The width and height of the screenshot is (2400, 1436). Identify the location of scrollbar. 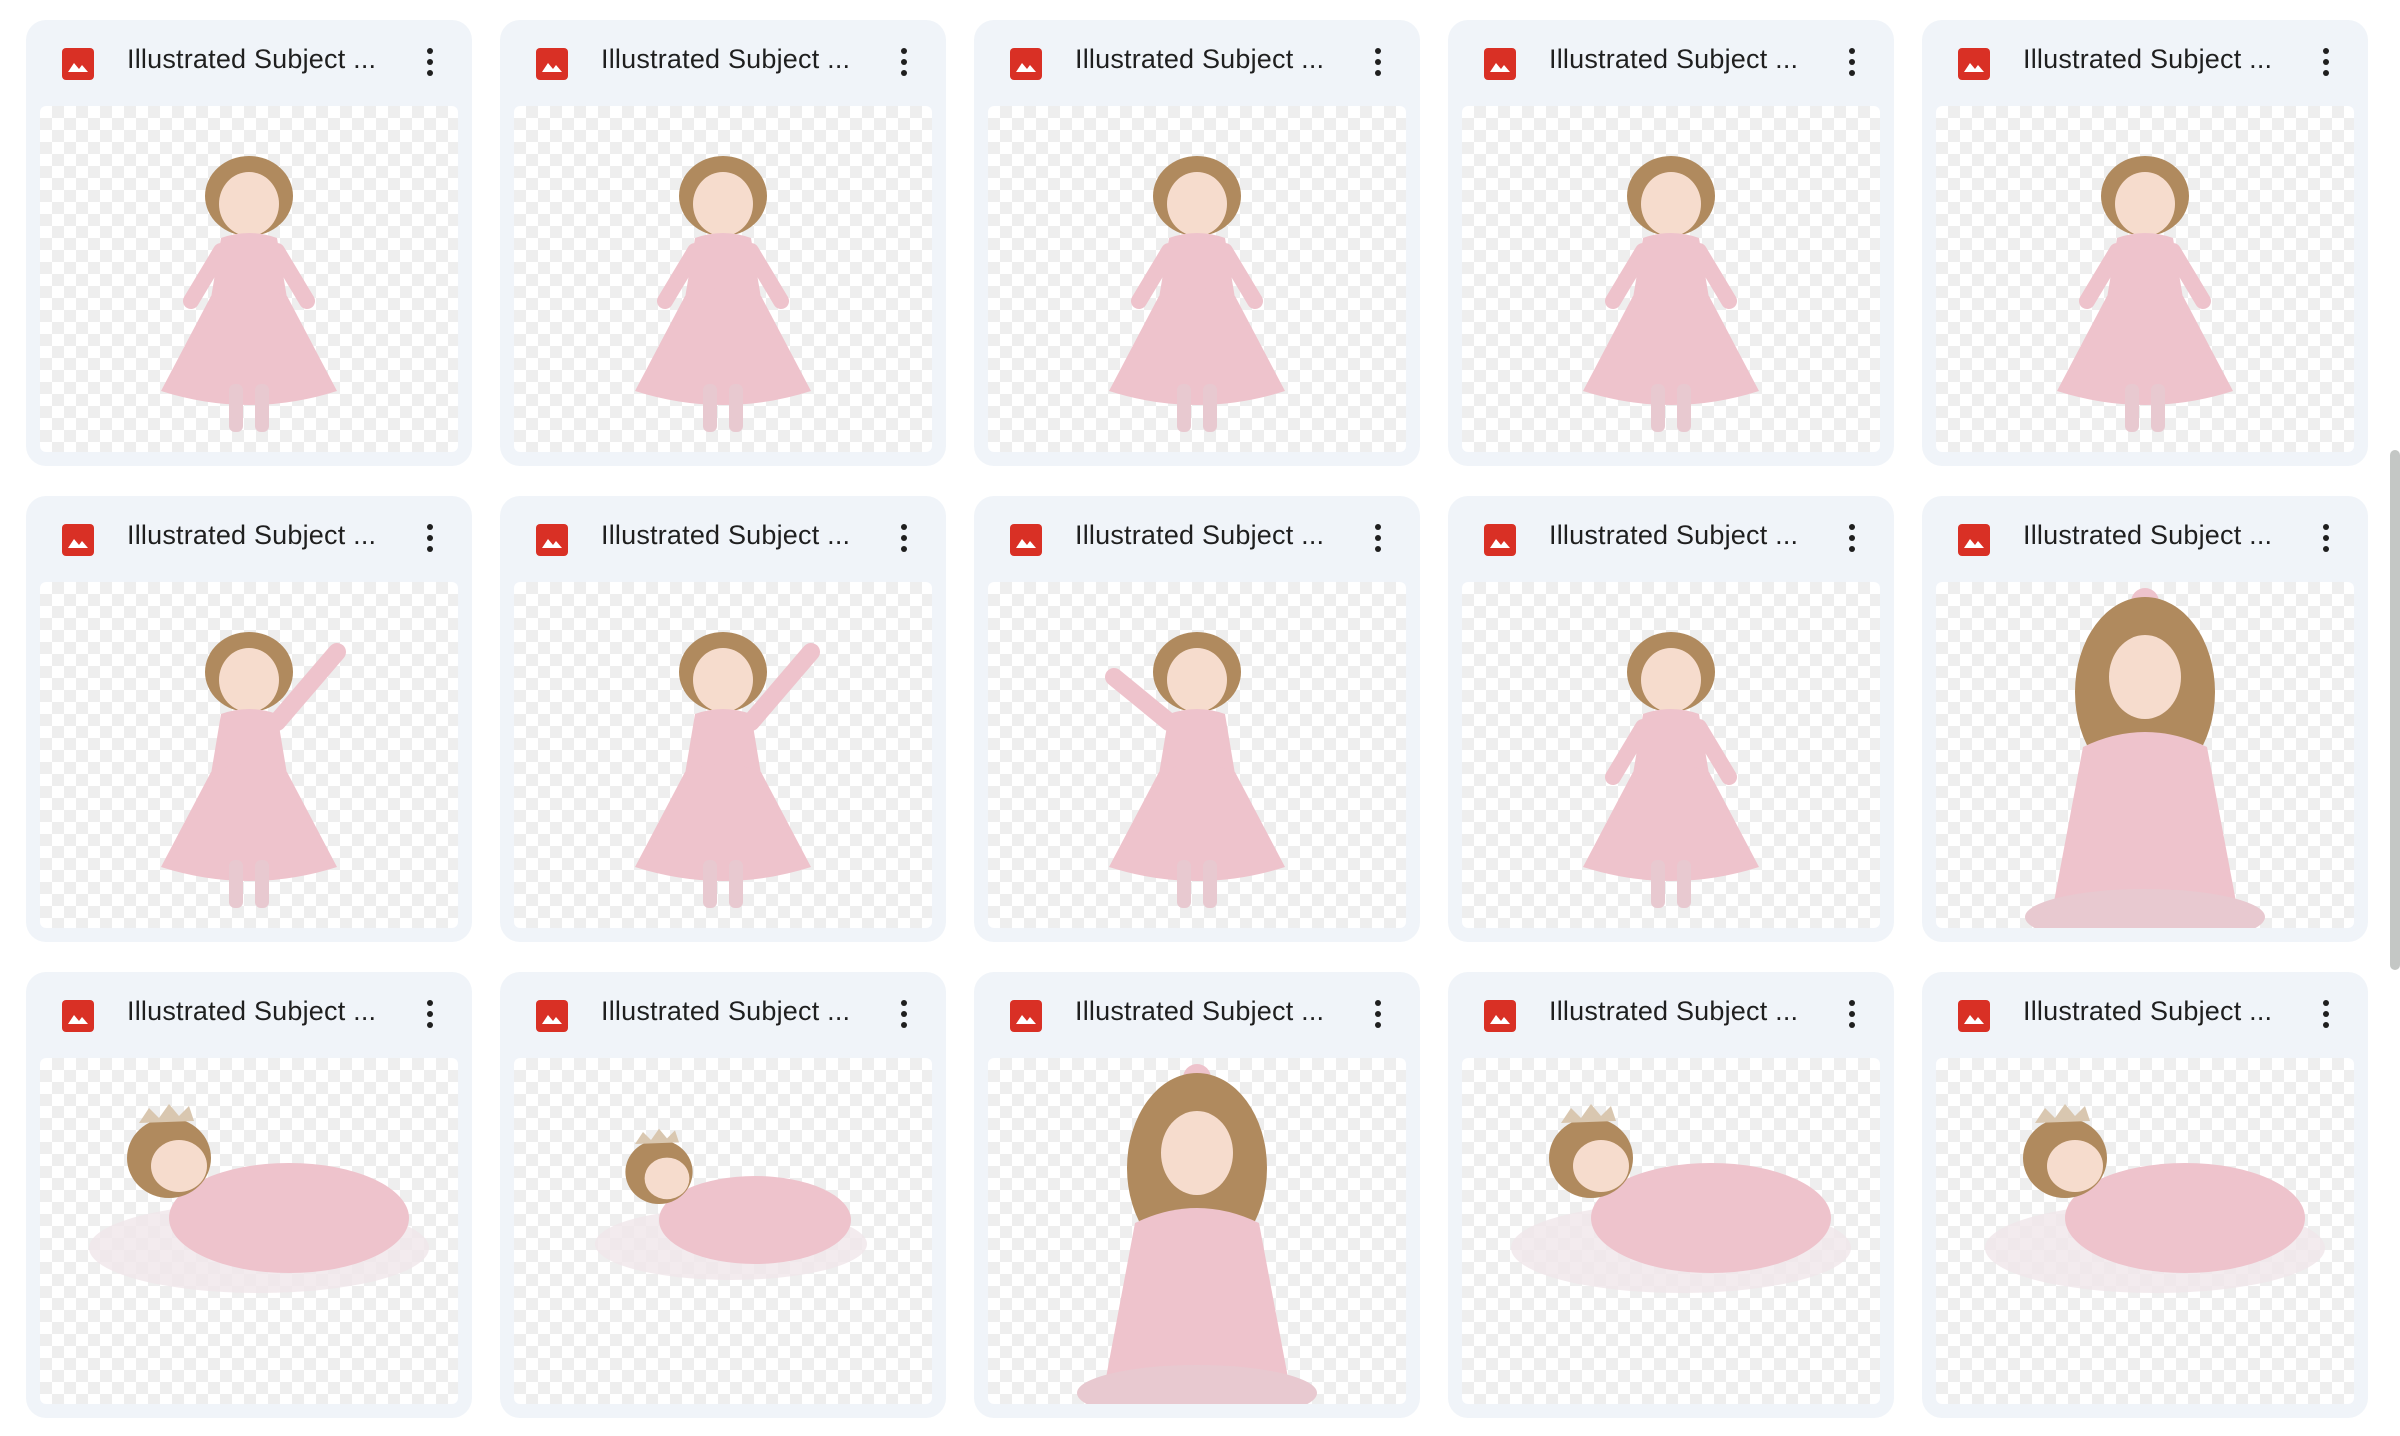
(2395, 710).